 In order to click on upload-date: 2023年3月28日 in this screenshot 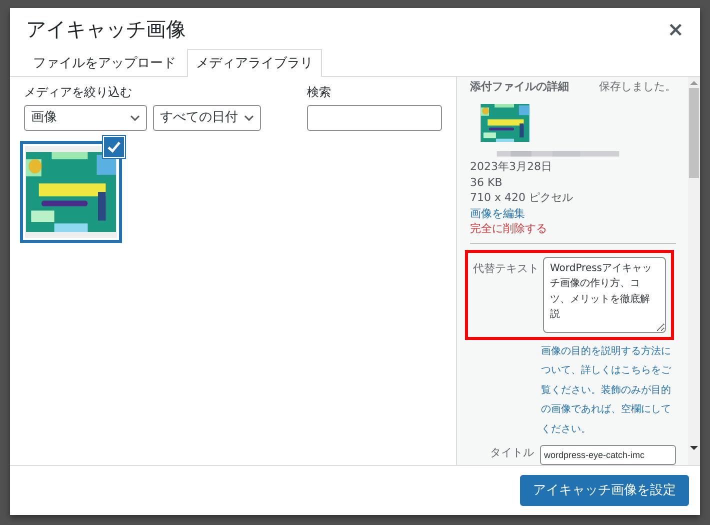, I will do `click(511, 166)`.